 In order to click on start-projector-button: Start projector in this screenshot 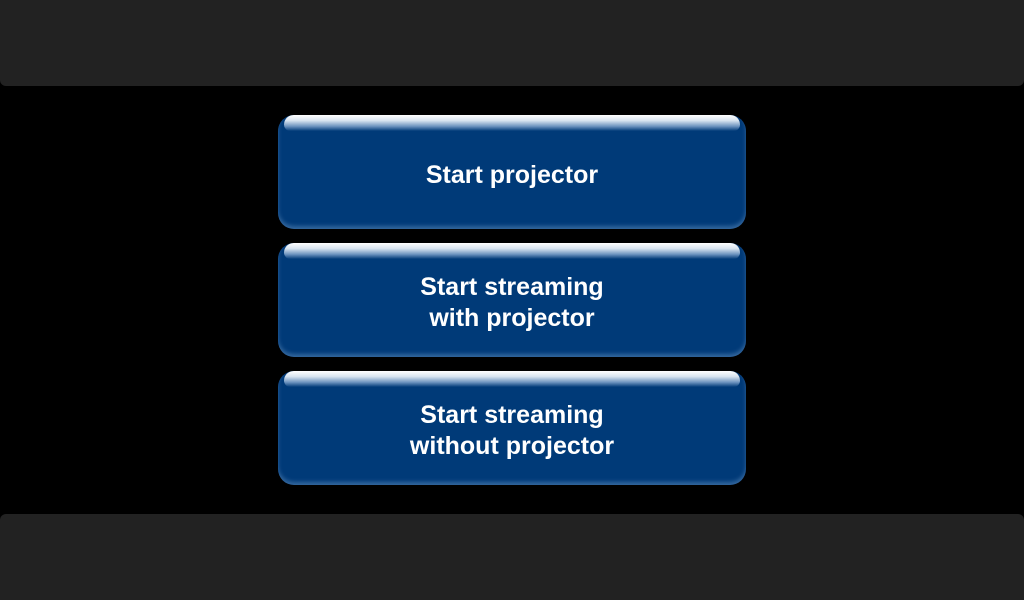, I will do `click(512, 172)`.